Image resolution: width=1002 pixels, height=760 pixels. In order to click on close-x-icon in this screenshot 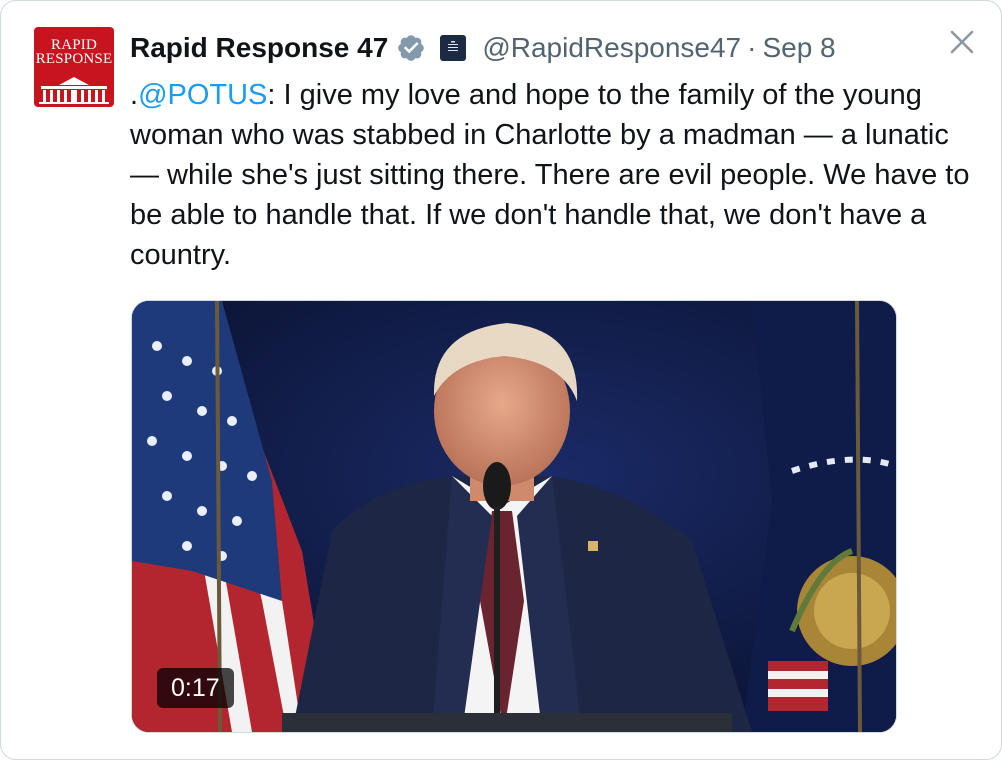, I will do `click(962, 42)`.